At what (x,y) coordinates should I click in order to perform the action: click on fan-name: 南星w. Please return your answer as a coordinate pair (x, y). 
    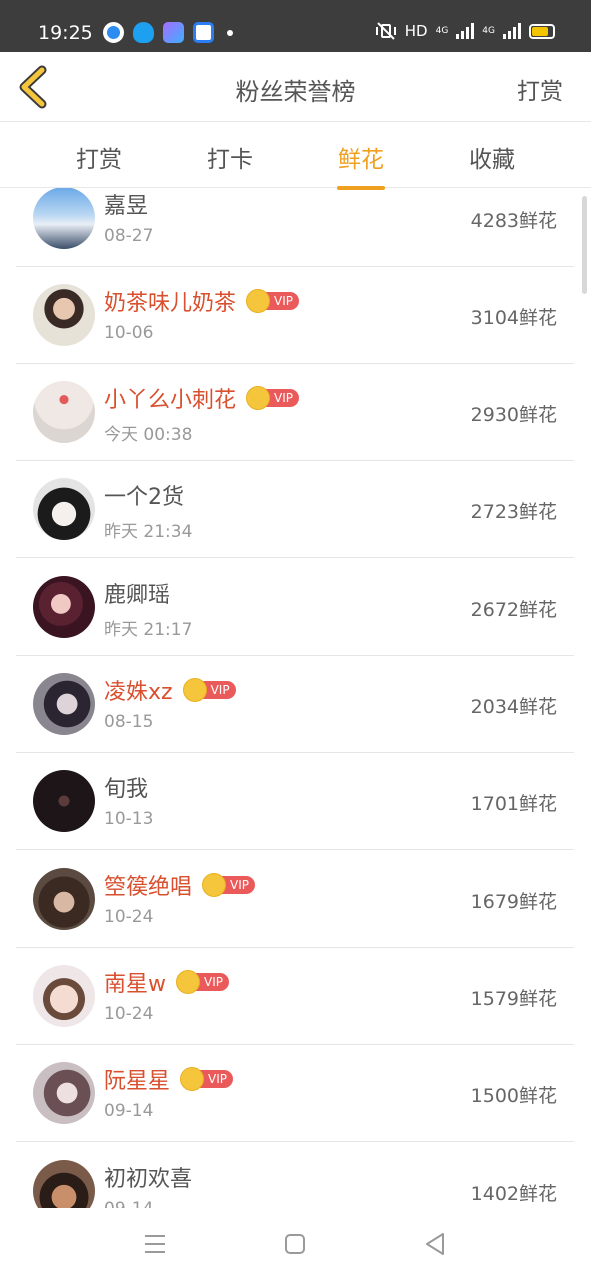
    Looking at the image, I should click on (135, 984).